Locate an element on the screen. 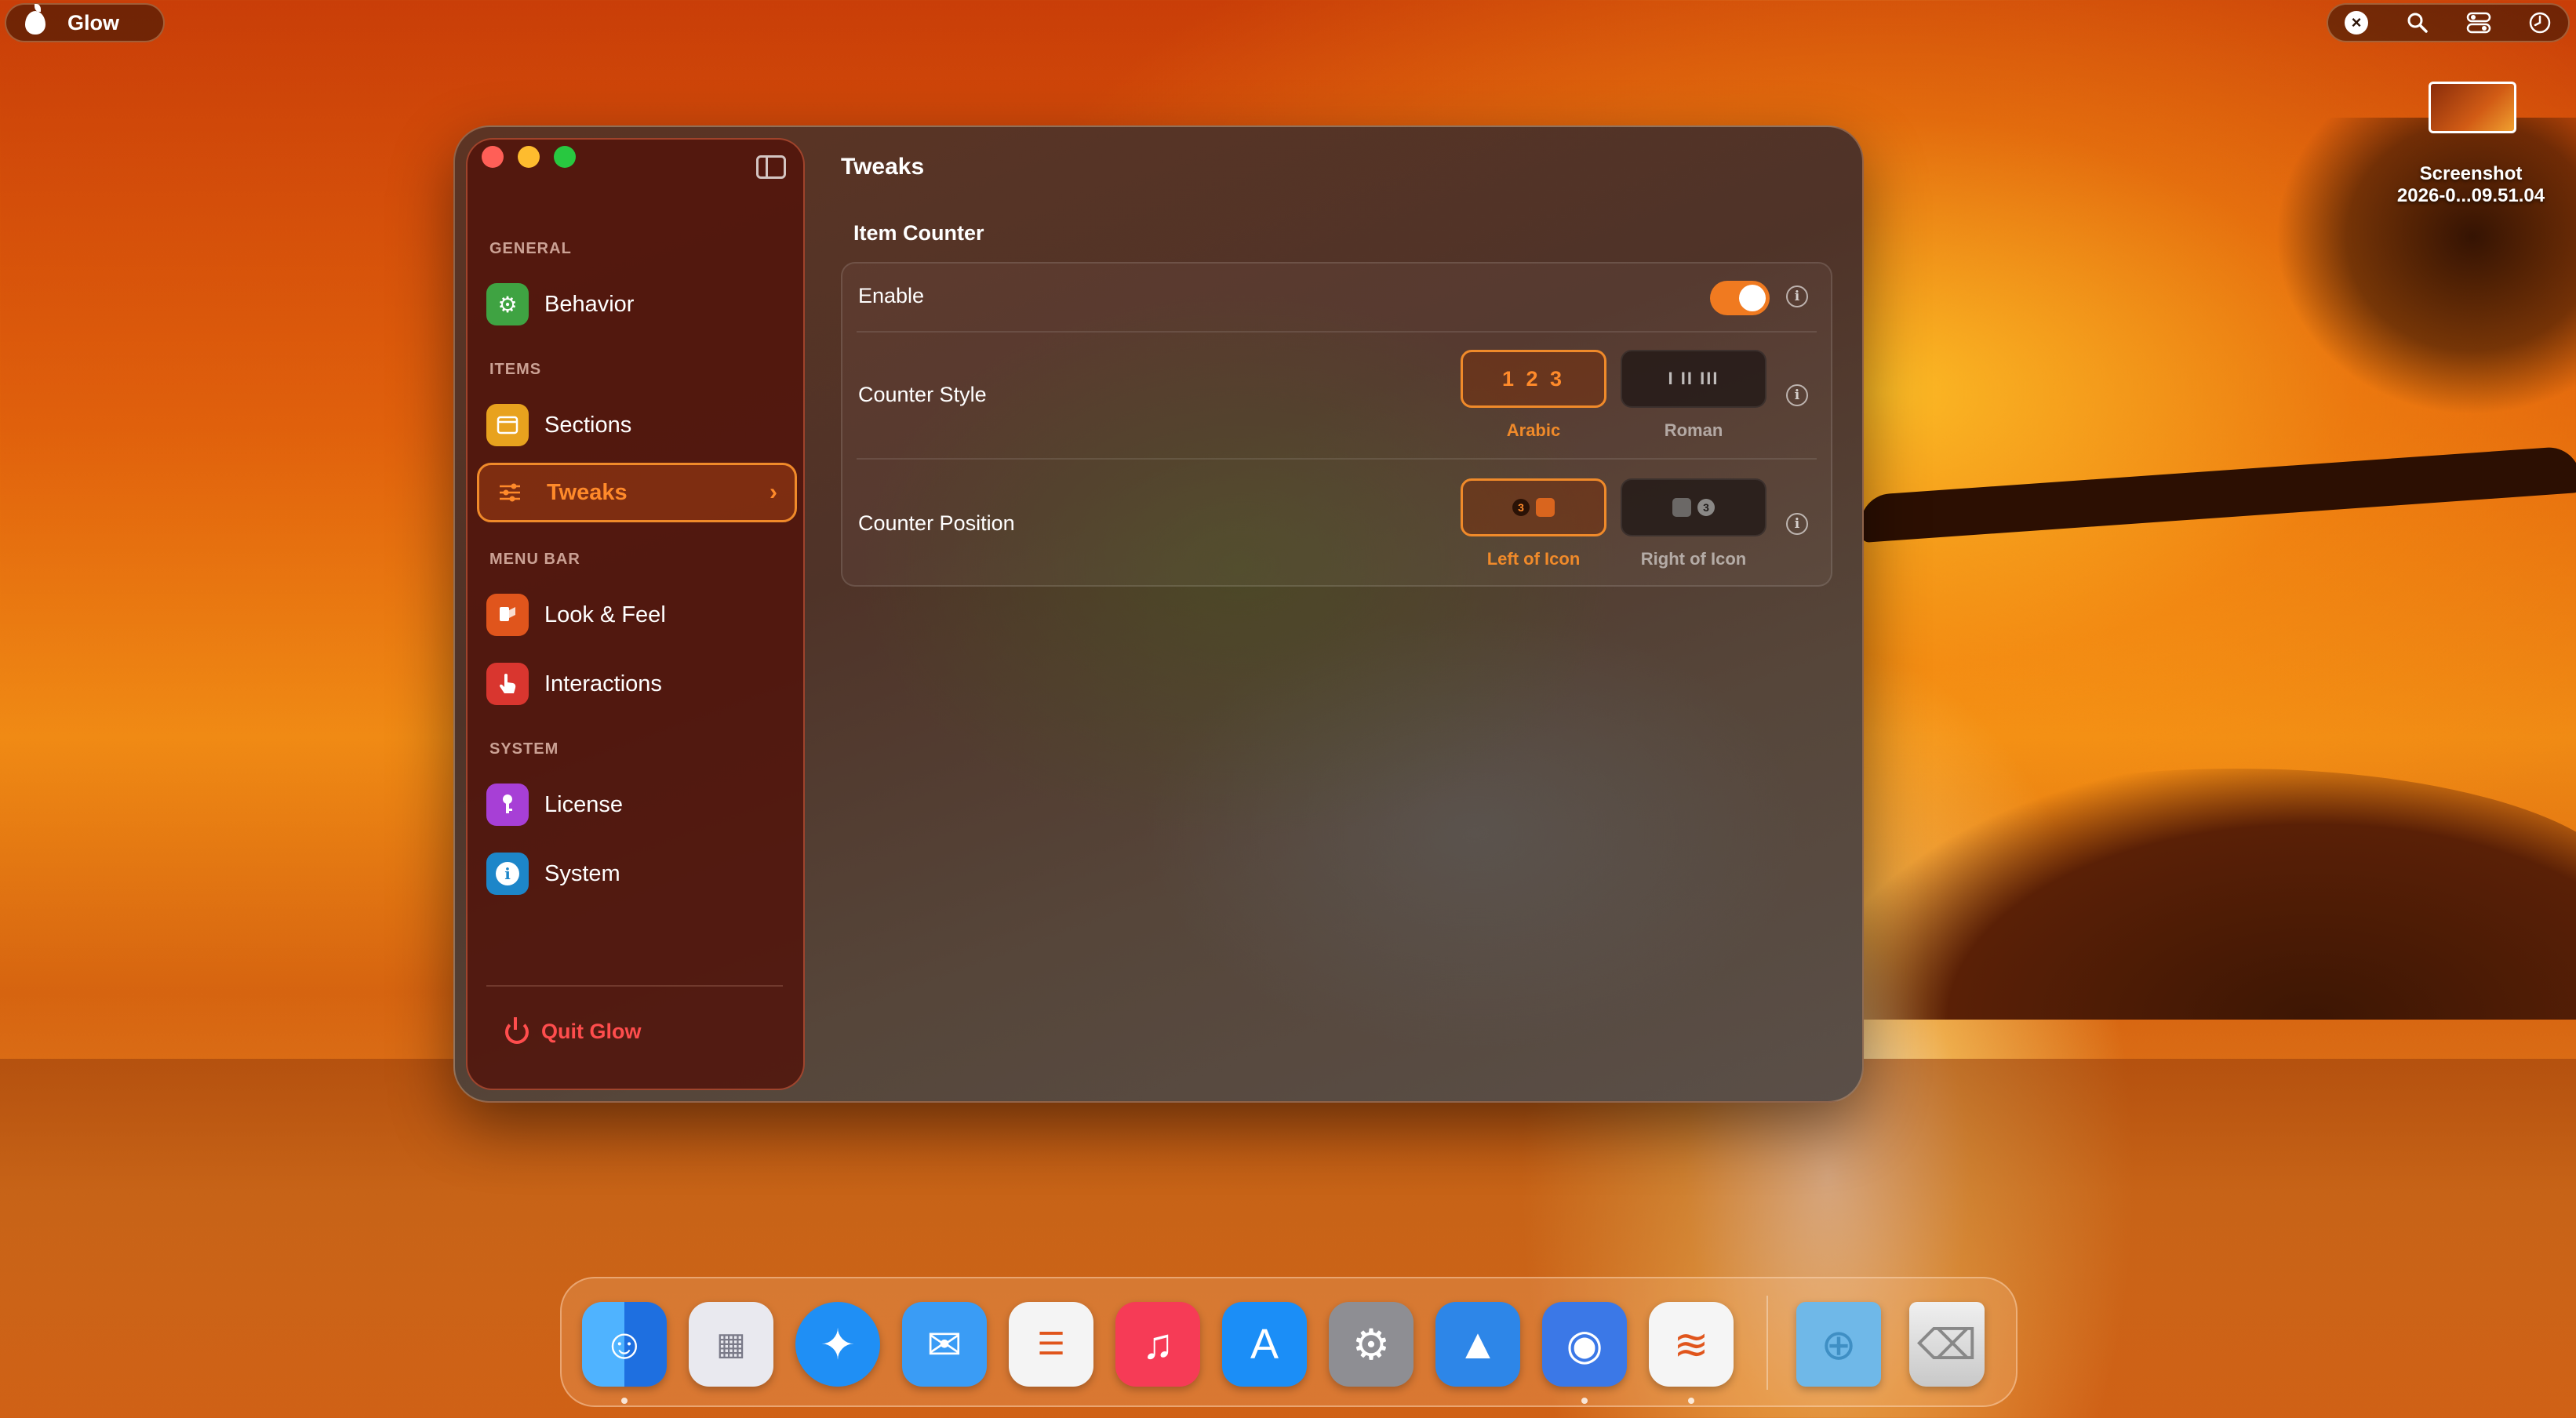 This screenshot has width=2576, height=1418. sidebar-item-label: Behavior is located at coordinates (589, 304).